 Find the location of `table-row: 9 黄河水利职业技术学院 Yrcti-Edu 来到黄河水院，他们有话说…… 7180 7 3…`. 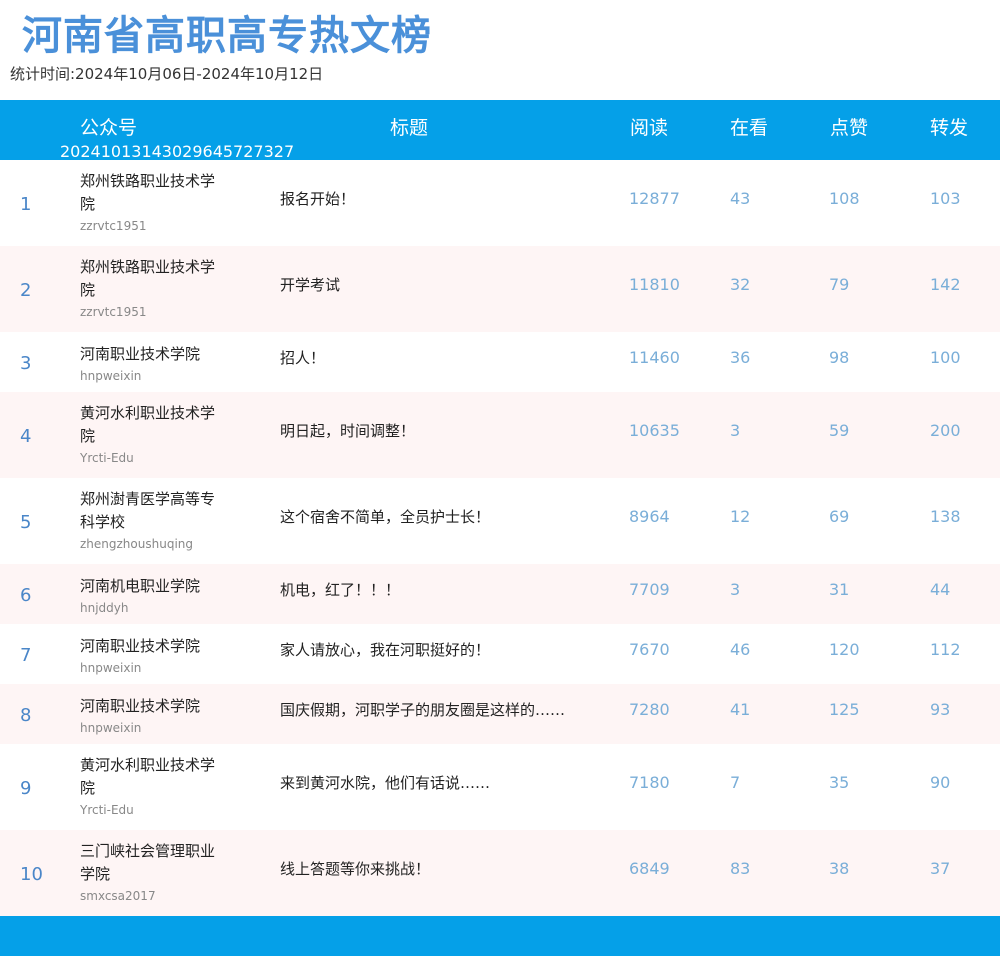

table-row: 9 黄河水利职业技术学院 Yrcti-Edu 来到黄河水院，他们有话说…… 7180 7 3… is located at coordinates (500, 787).